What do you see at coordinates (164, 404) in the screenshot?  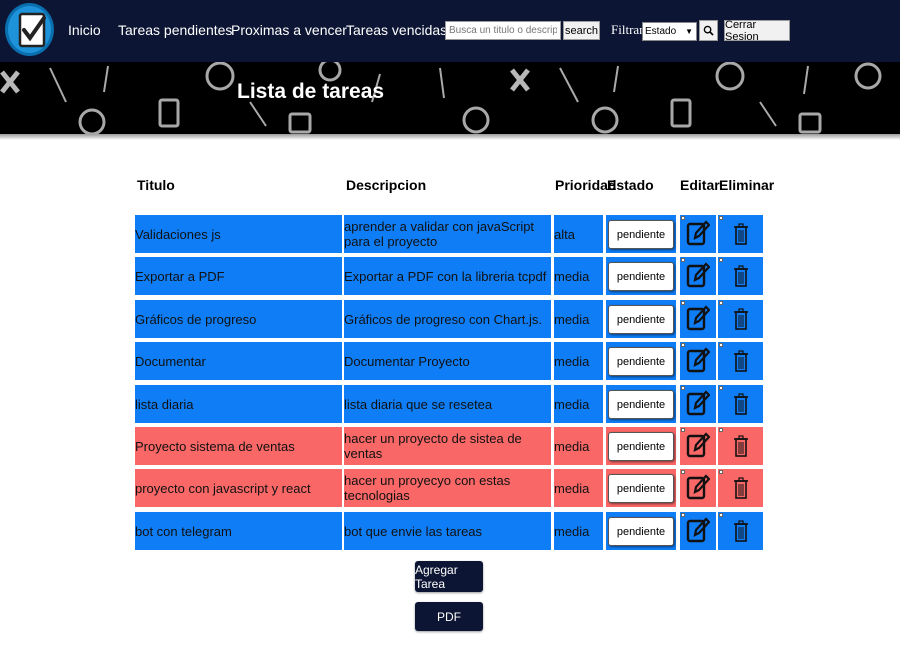 I see `titulo-text: lista diaria` at bounding box center [164, 404].